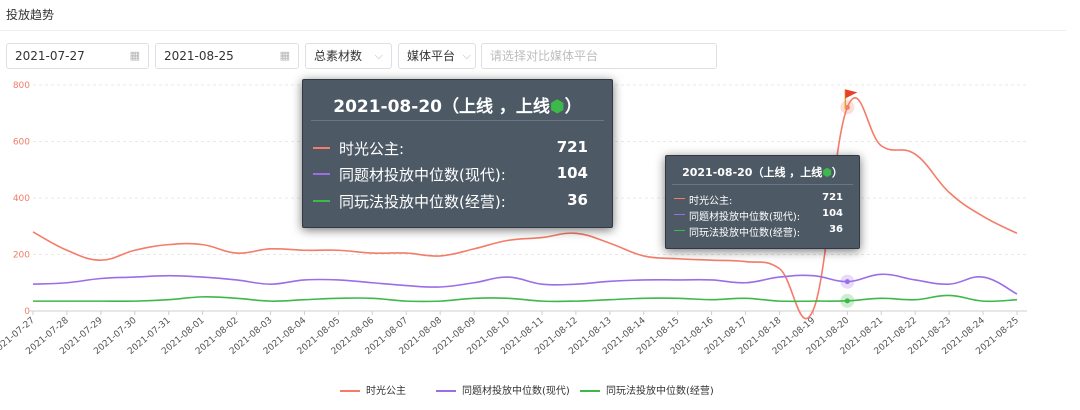 This screenshot has height=410, width=1080. I want to click on y-tick-label: 200, so click(21, 256).